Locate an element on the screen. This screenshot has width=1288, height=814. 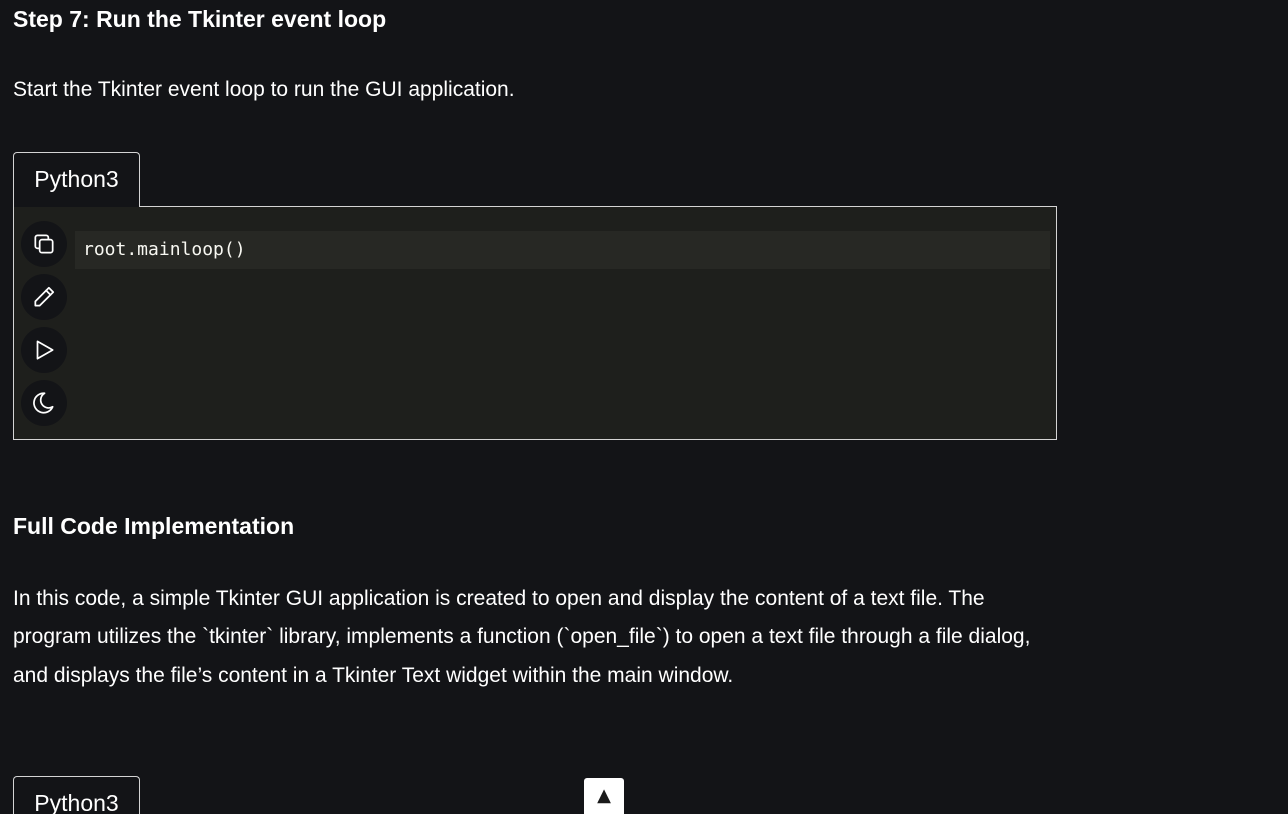
edit-button is located at coordinates (44, 297).